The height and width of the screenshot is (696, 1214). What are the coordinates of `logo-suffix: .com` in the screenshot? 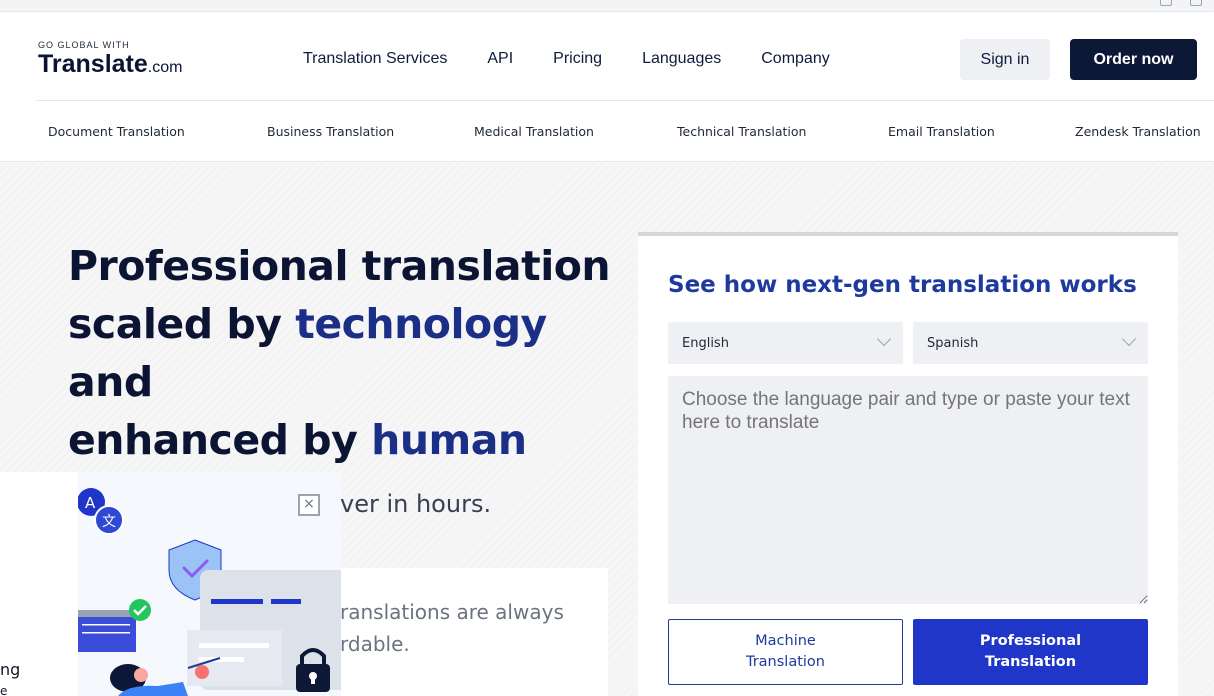 It's located at (165, 67).